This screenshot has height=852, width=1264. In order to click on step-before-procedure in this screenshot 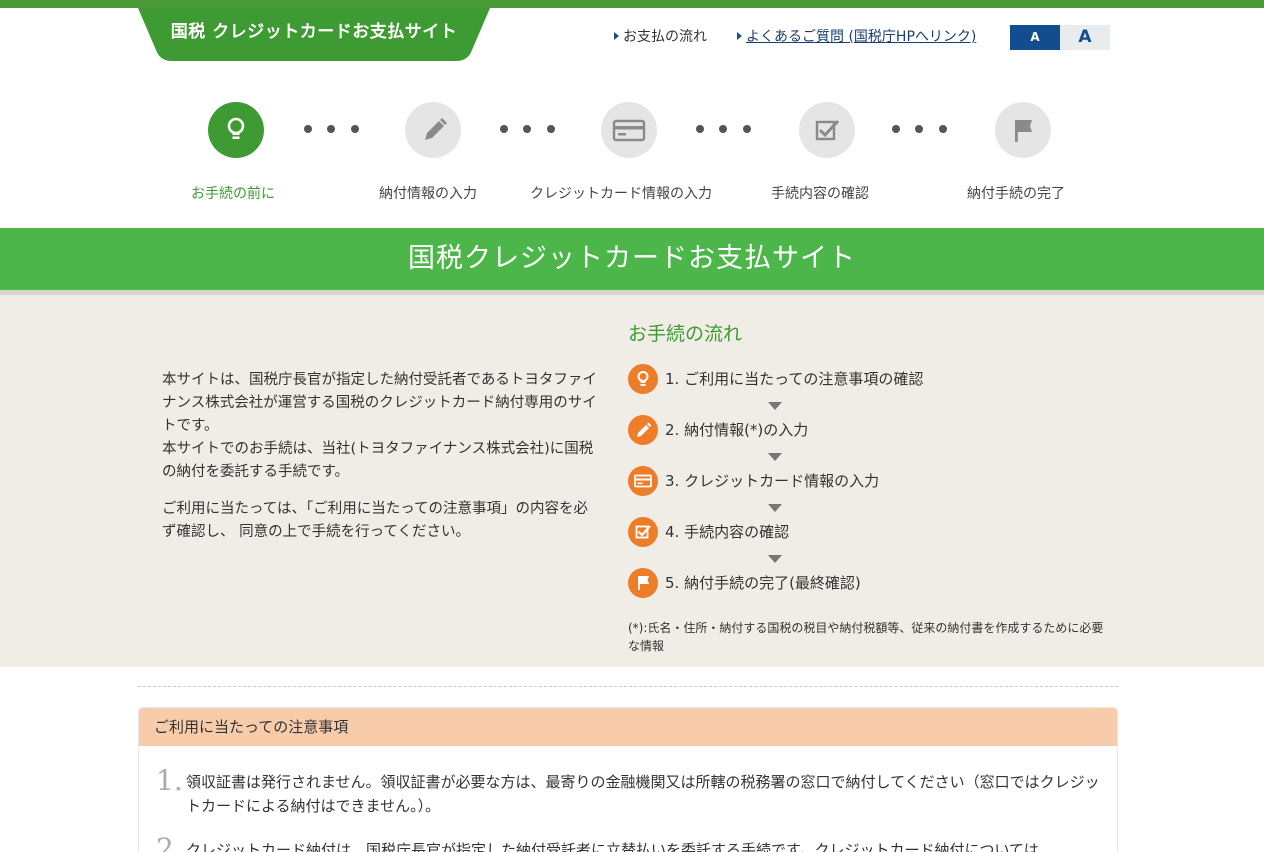, I will do `click(236, 130)`.